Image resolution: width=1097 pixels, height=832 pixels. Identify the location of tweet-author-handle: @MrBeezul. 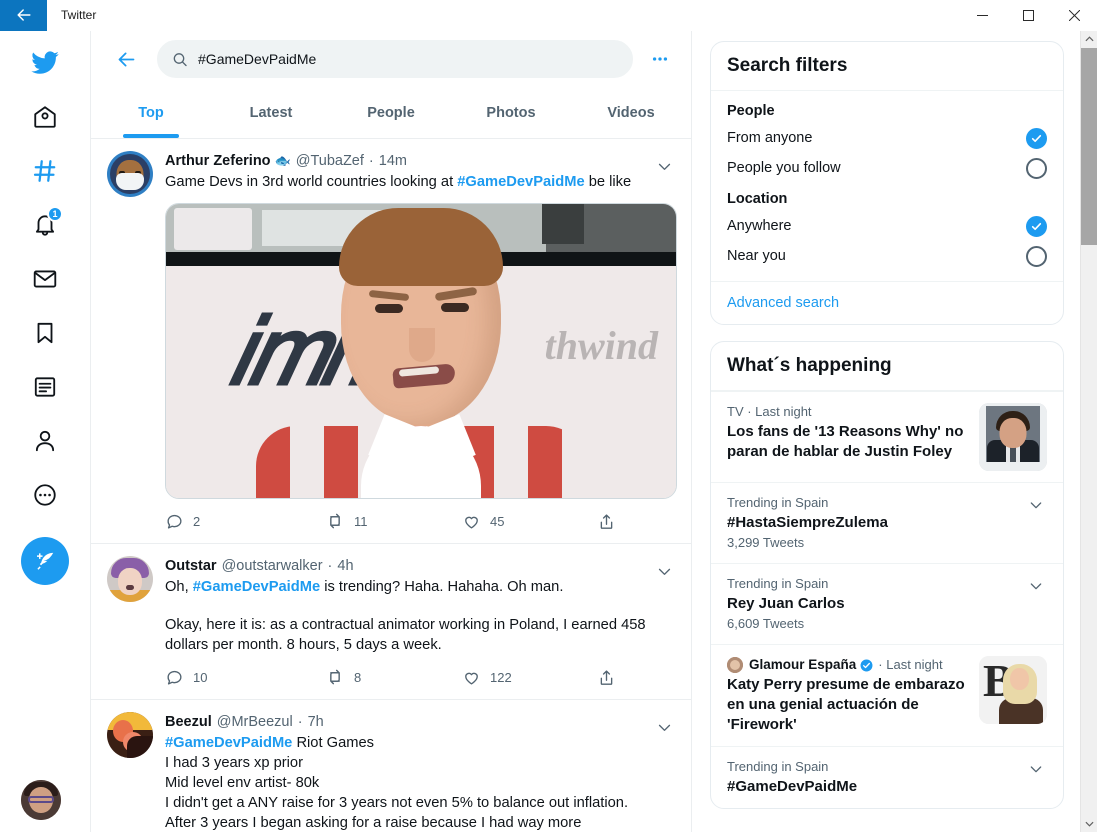
(255, 722).